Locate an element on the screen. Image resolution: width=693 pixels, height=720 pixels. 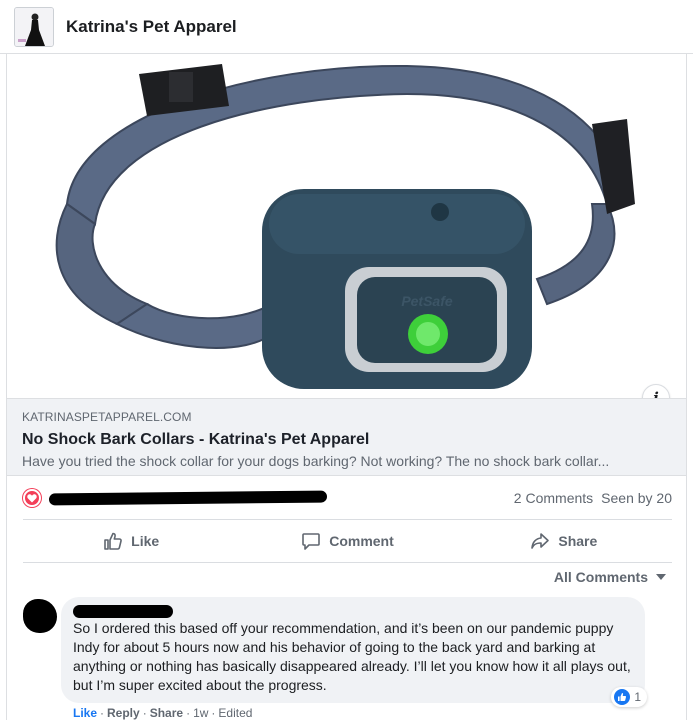
reactions-row: 2 Comments Seen by 20 is located at coordinates (347, 498).